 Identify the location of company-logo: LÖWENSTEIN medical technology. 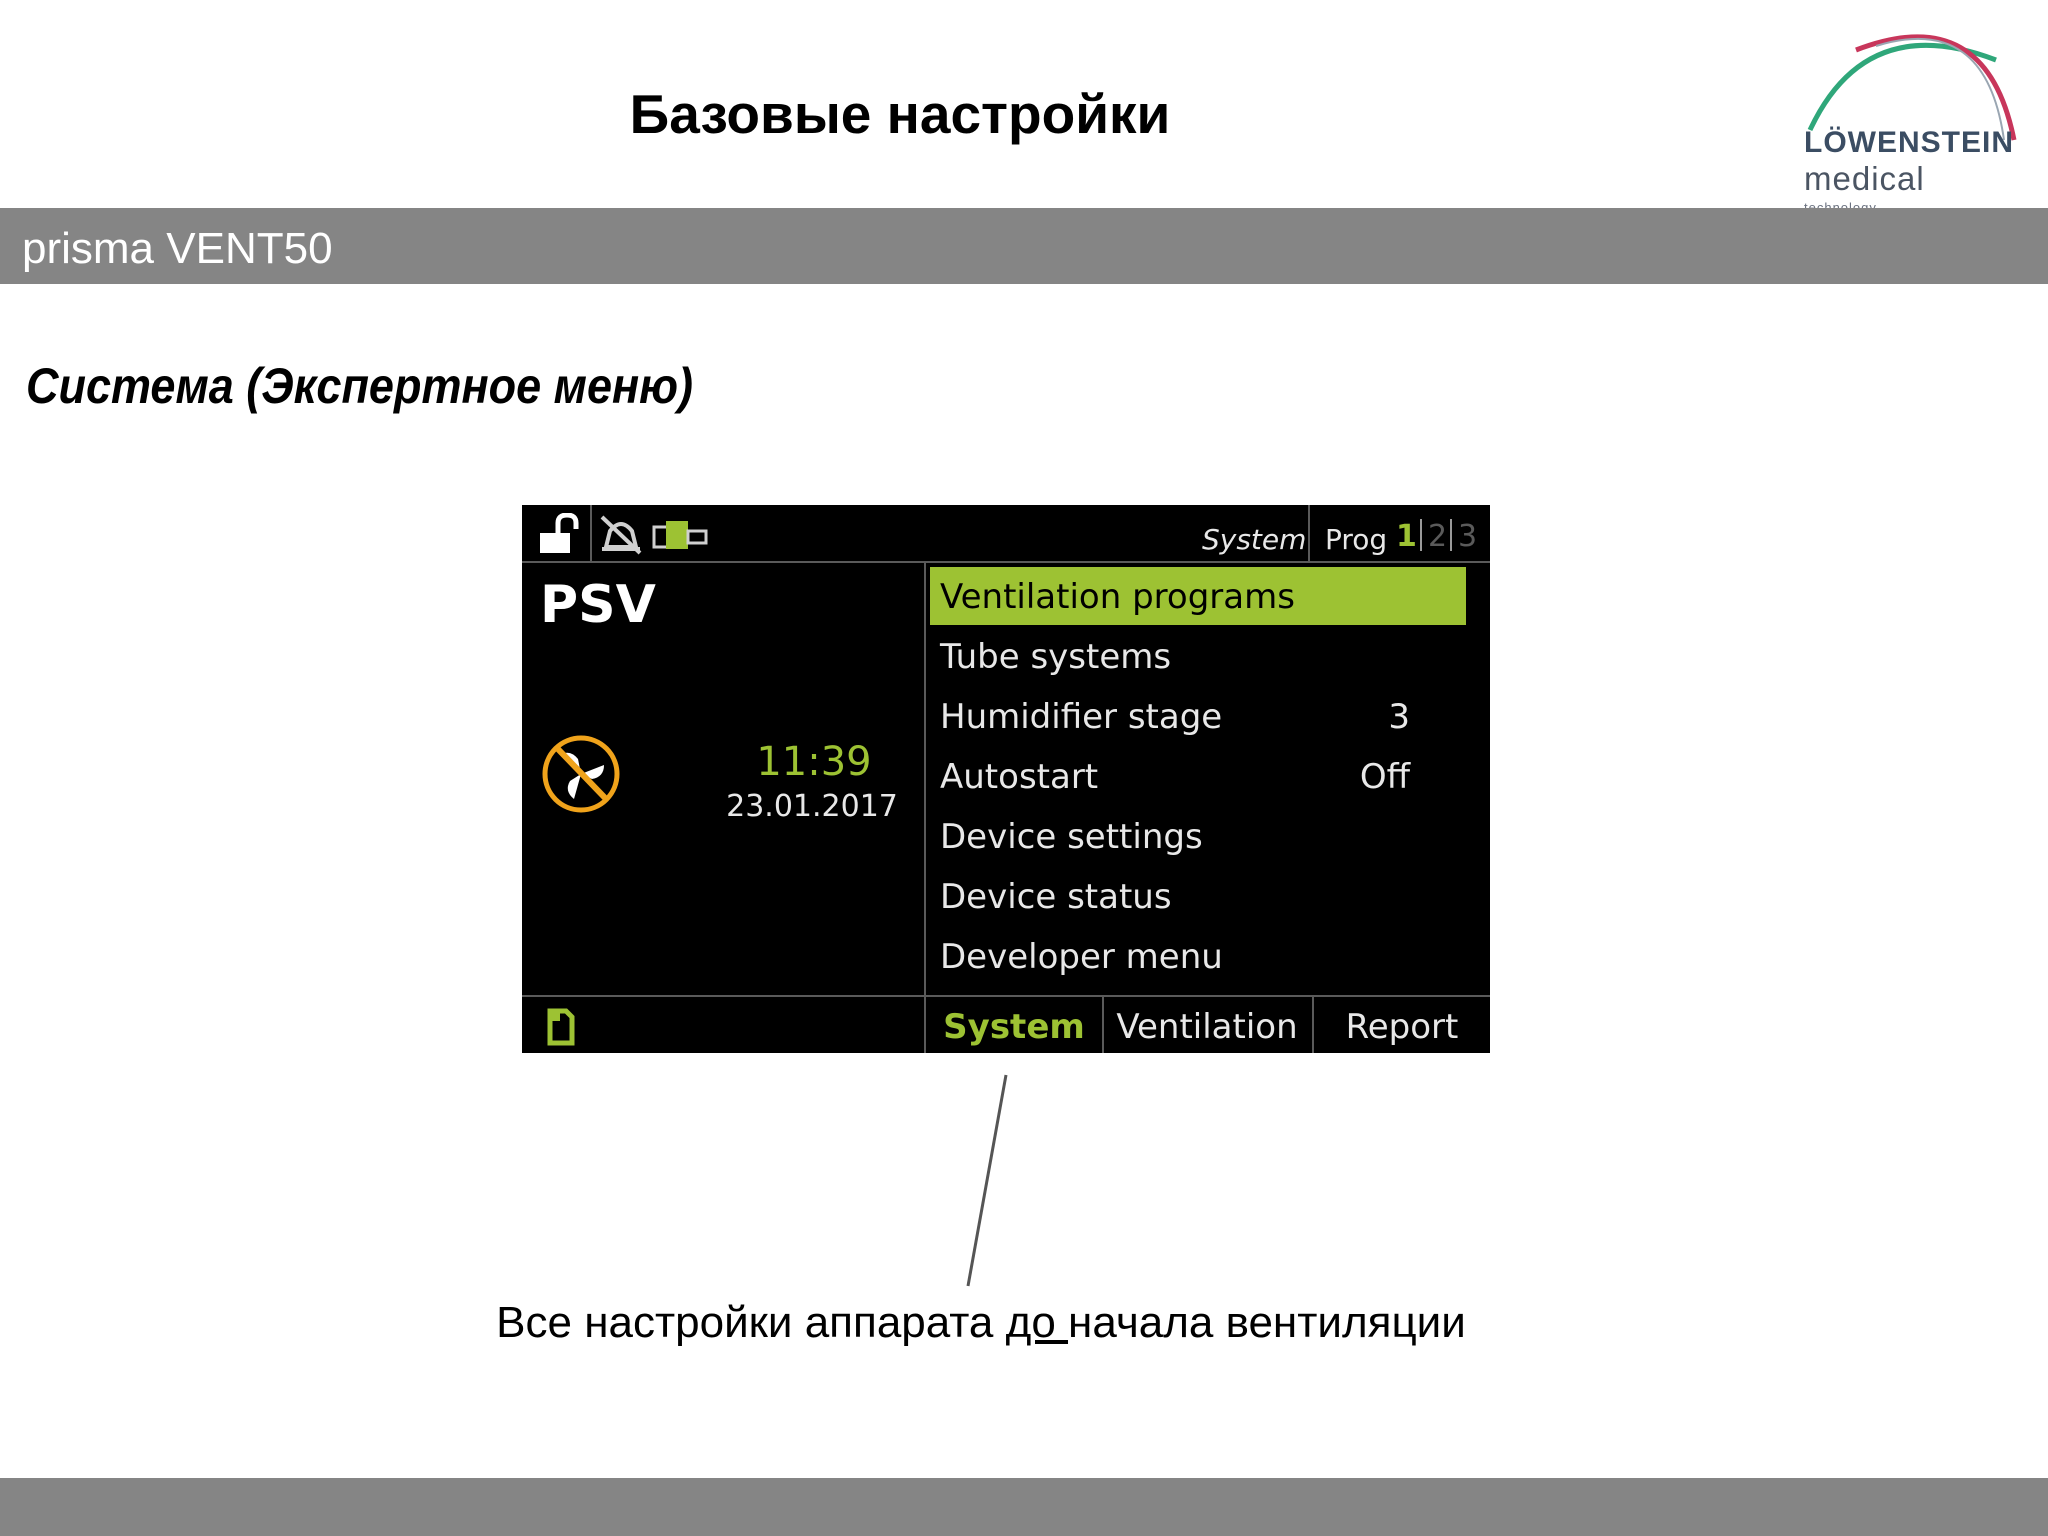
(1911, 117).